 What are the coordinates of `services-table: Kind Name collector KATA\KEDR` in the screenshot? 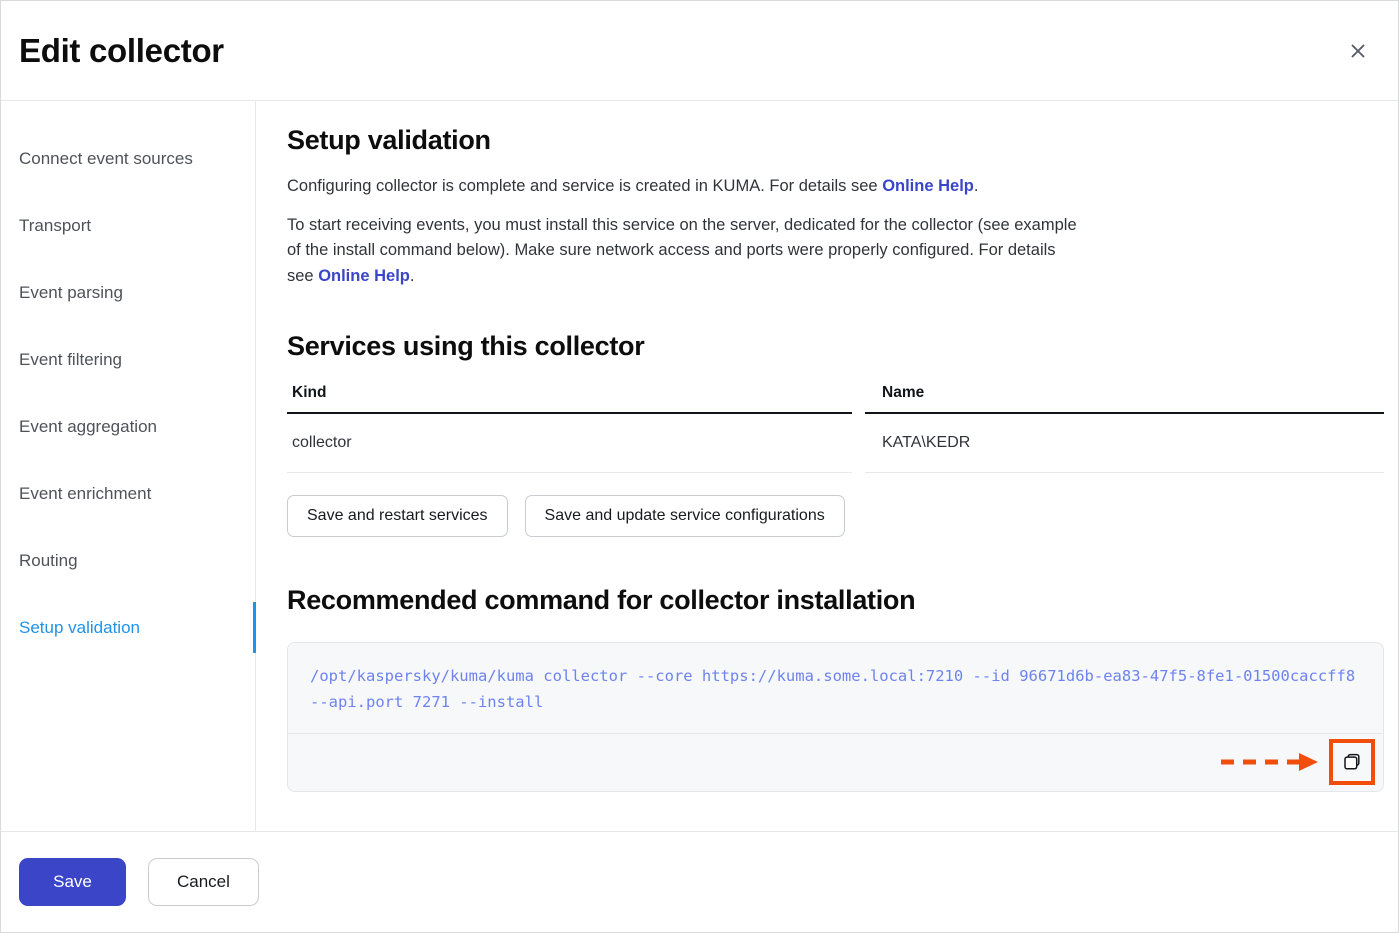 It's located at (835, 428).